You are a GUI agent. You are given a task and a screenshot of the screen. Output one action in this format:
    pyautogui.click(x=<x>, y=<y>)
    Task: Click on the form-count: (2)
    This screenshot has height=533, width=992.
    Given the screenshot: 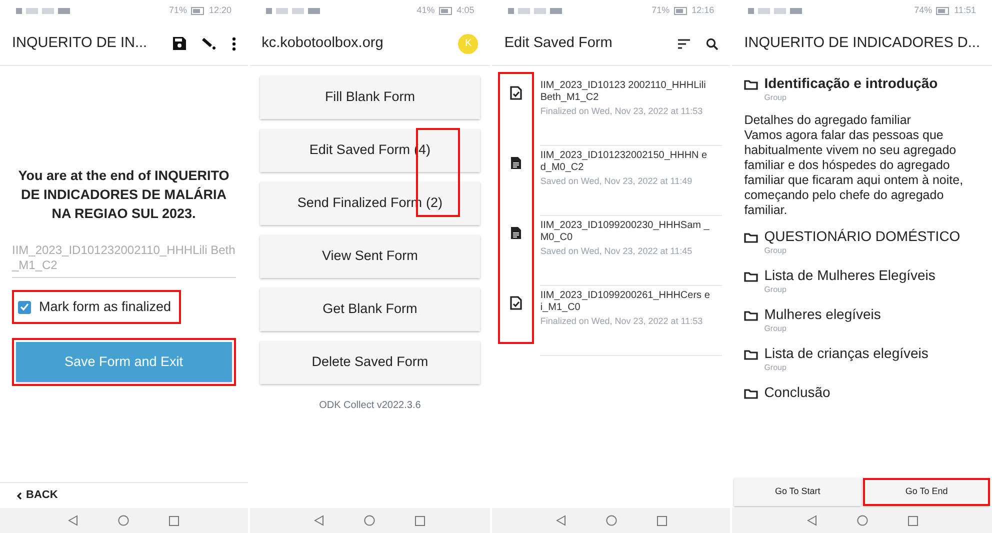 What is the action you would take?
    pyautogui.click(x=434, y=203)
    